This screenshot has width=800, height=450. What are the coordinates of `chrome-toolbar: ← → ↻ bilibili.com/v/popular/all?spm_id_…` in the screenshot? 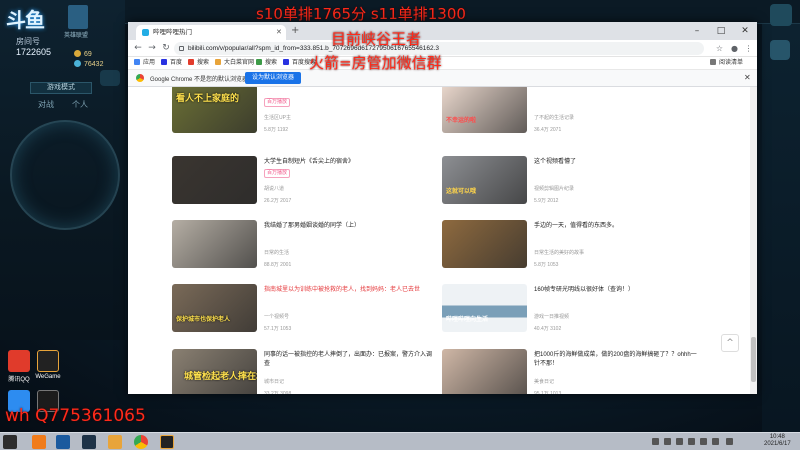 It's located at (442, 48).